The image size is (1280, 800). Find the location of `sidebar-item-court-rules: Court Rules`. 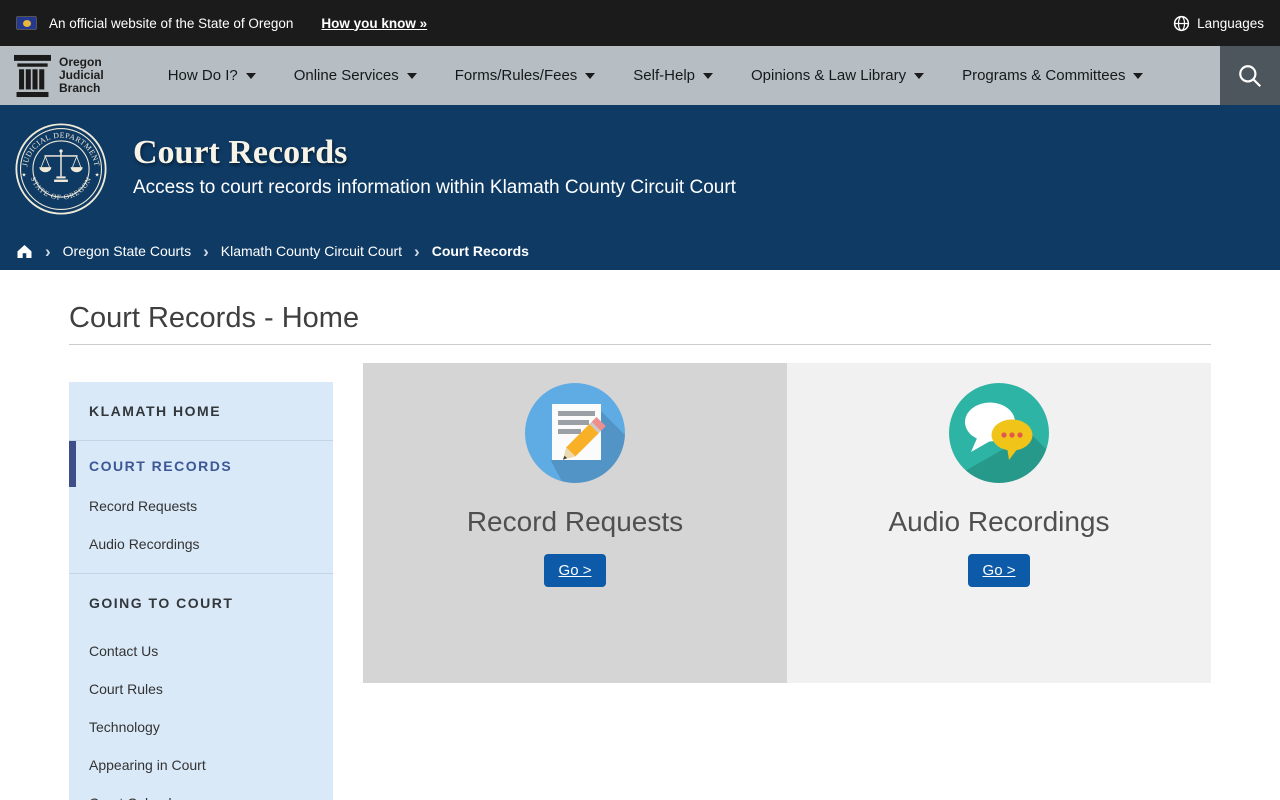

sidebar-item-court-rules: Court Rules is located at coordinates (201, 689).